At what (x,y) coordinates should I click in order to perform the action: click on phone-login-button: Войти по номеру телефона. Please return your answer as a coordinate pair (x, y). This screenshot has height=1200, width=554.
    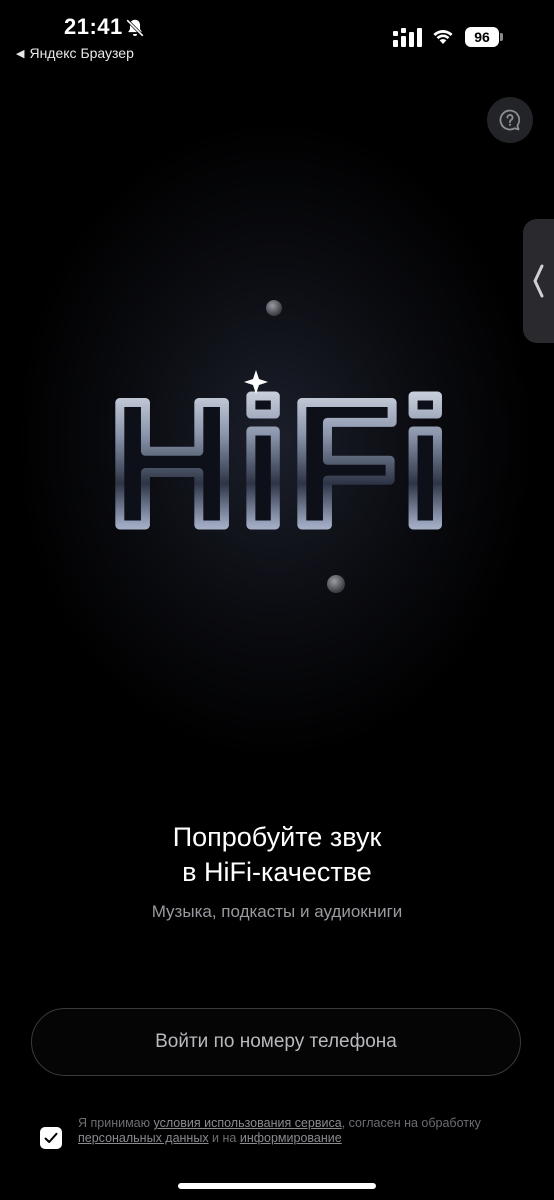
    Looking at the image, I should click on (276, 1042).